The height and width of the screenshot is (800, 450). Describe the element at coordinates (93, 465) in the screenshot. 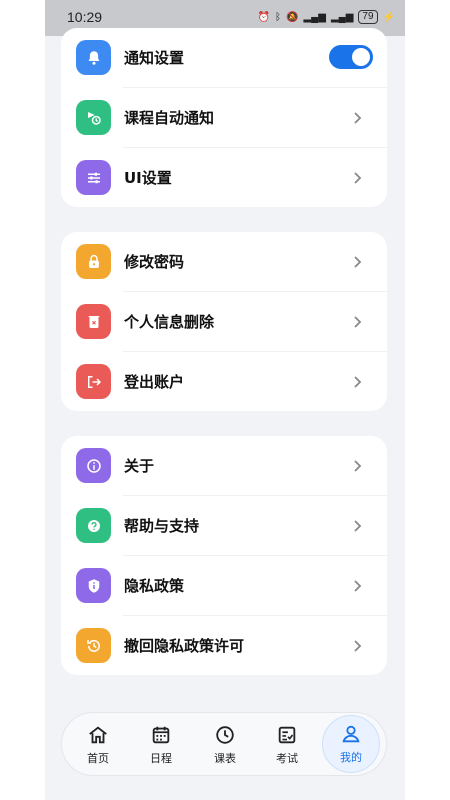

I see `info-icon` at that location.